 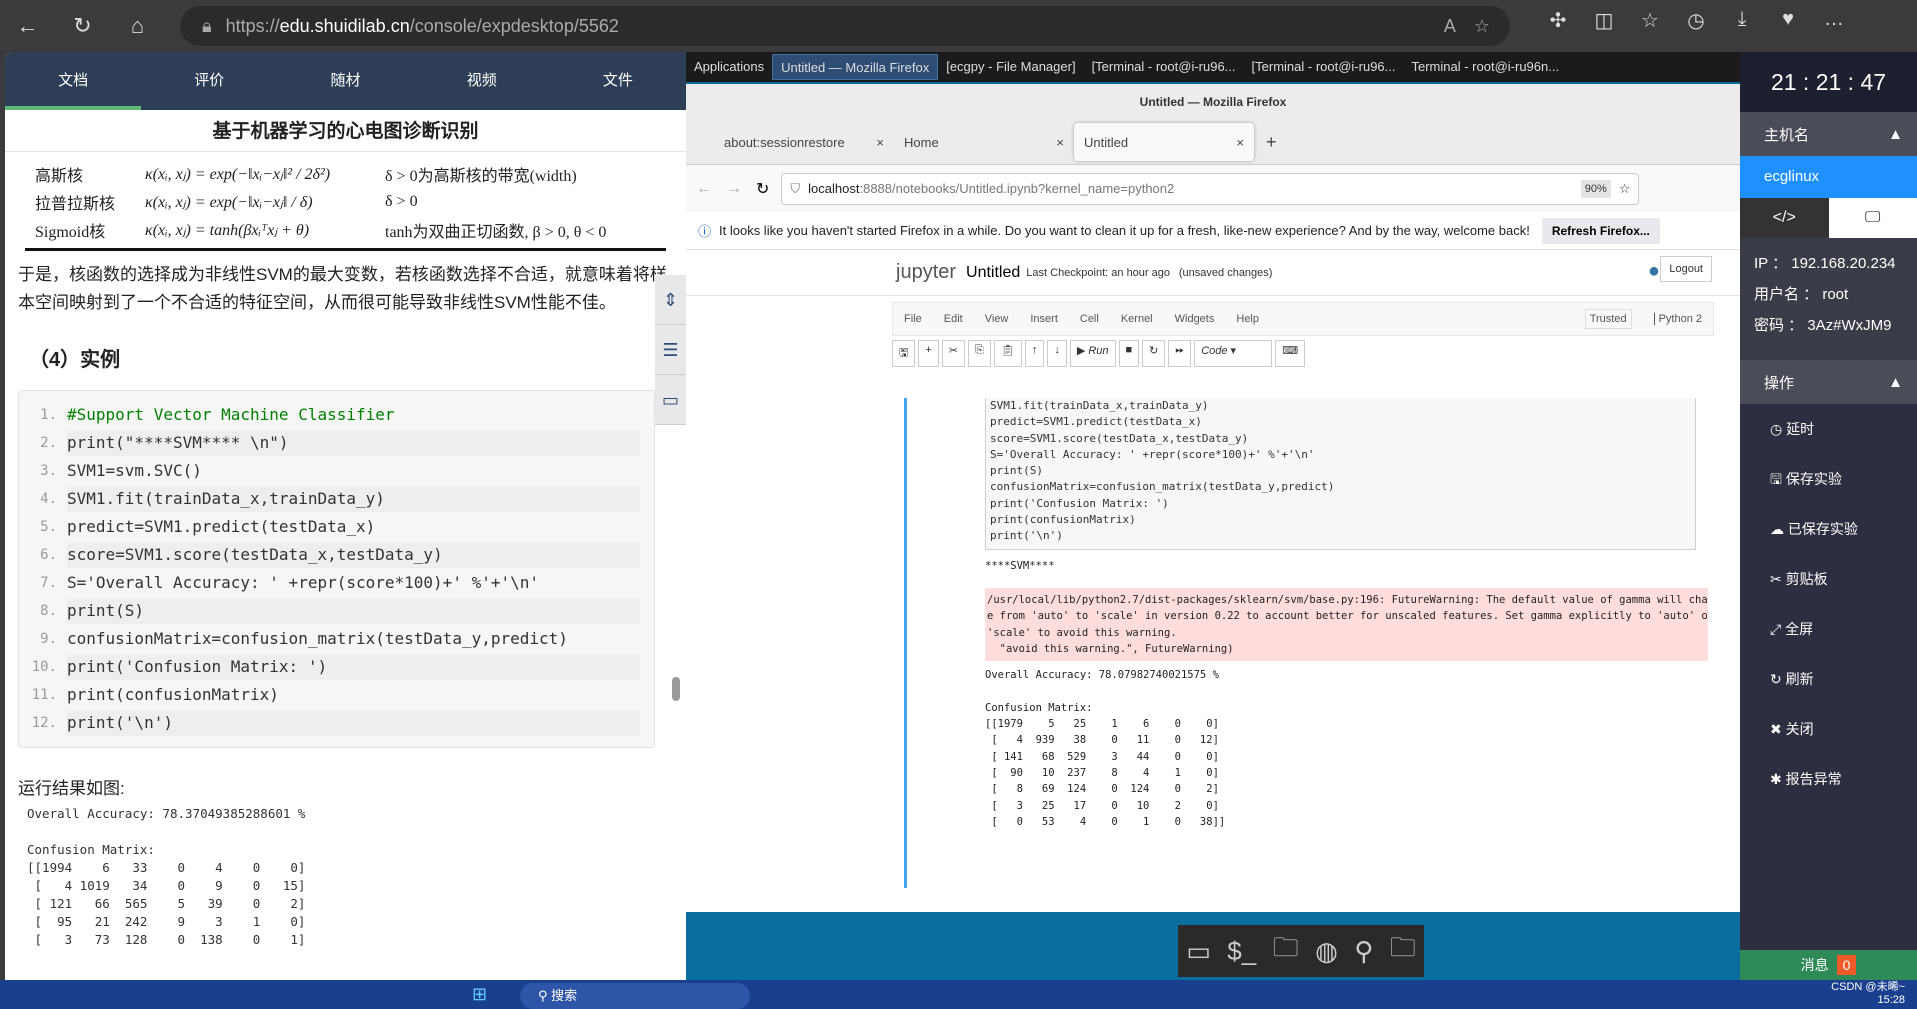 I want to click on task-file-manager: [ecgpy - File Manager], so click(x=1010, y=67).